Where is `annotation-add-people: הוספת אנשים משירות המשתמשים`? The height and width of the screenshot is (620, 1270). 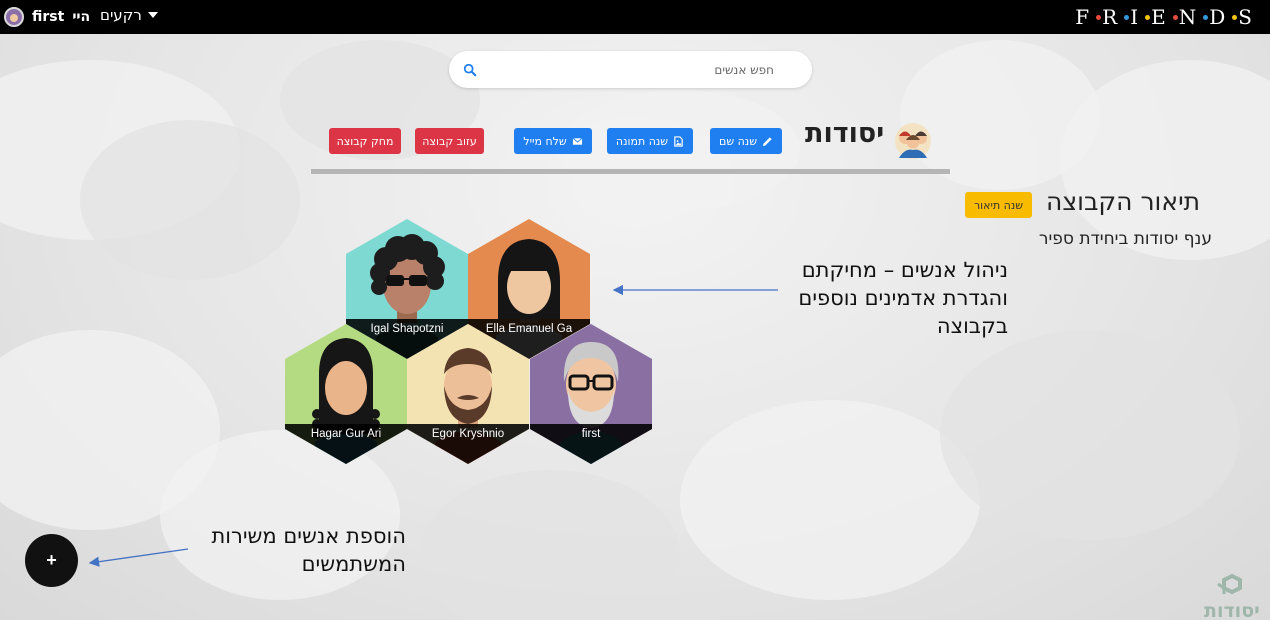 annotation-add-people: הוספת אנשים משירות המשתמשים is located at coordinates (308, 550).